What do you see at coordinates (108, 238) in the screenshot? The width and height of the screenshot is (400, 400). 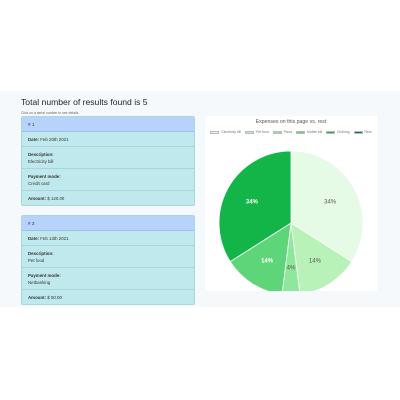 I see `date-row: Date: Feb 13th 2021` at bounding box center [108, 238].